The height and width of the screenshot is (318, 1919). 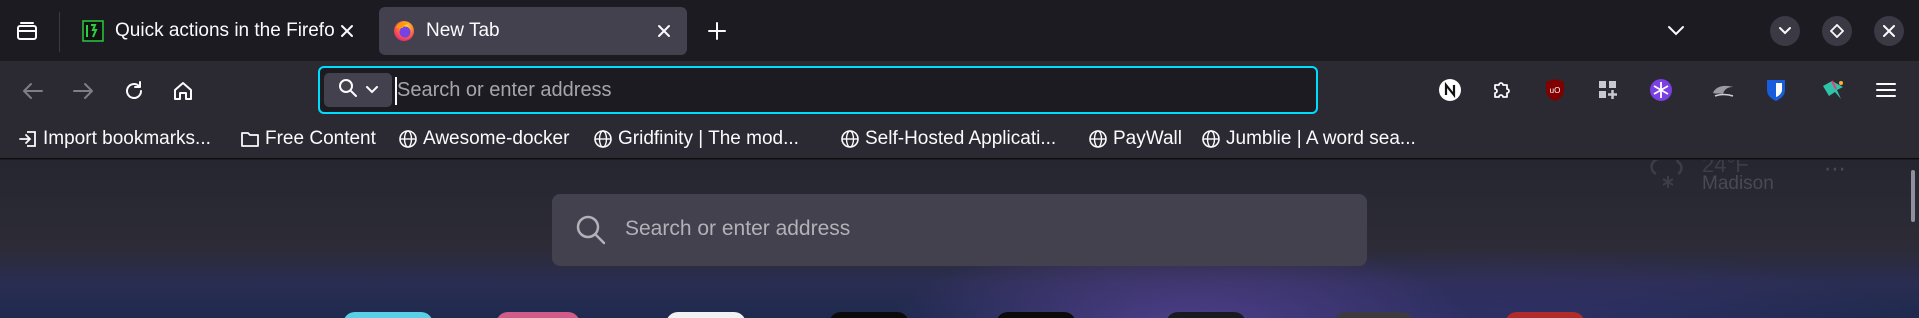 I want to click on page-scrollbar, so click(x=1913, y=196).